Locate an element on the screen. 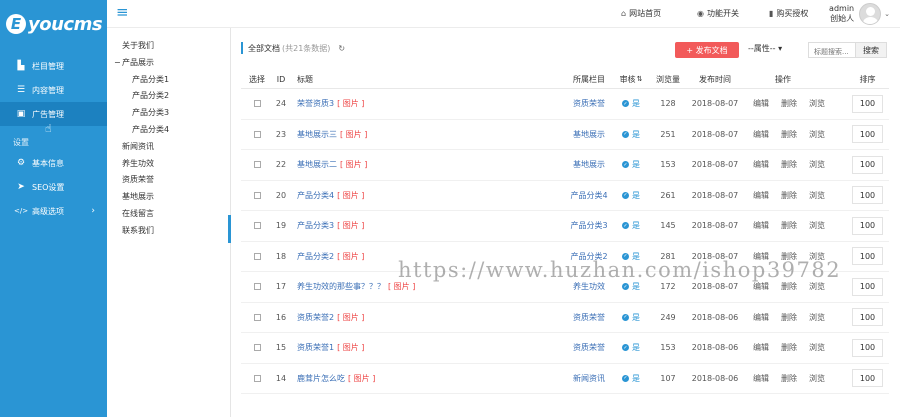  tree-node-child: 产品分类4 is located at coordinates (168, 130).